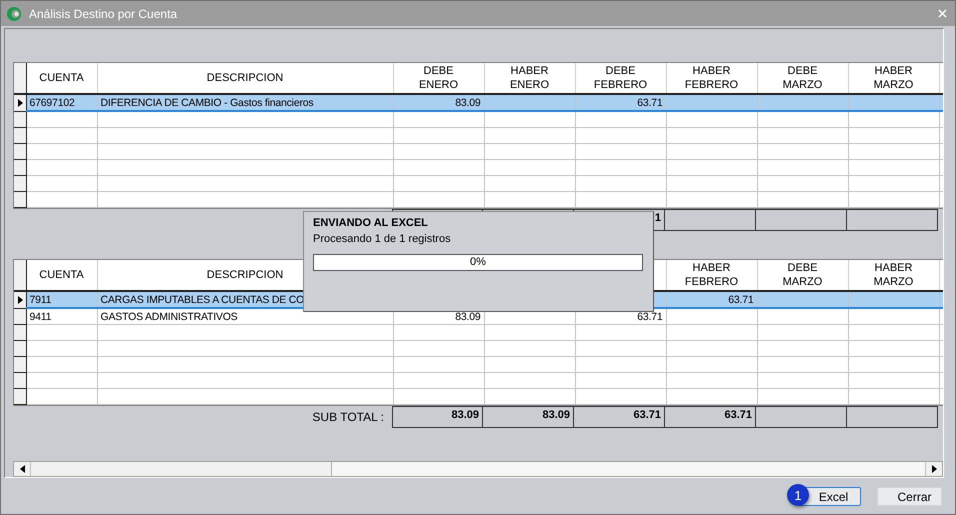 This screenshot has width=956, height=515. Describe the element at coordinates (478, 102) in the screenshot. I see `table-row: 67697102 DIFERENCIA DE CAMBIO - Gastos financieros 83.09 63.71` at that location.